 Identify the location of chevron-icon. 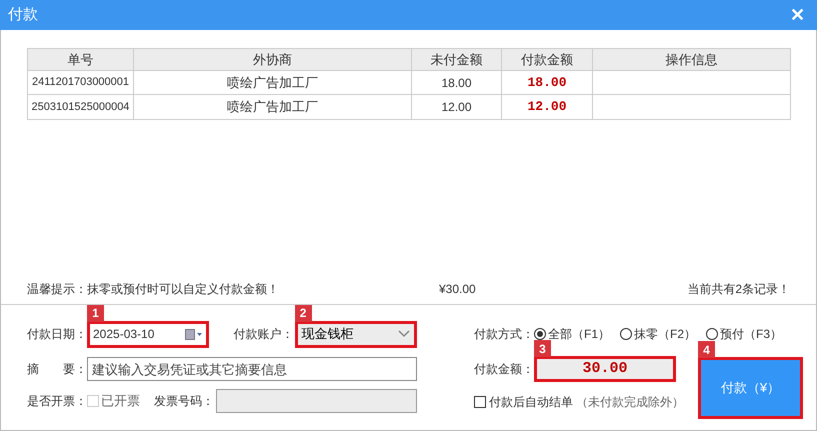
(404, 334).